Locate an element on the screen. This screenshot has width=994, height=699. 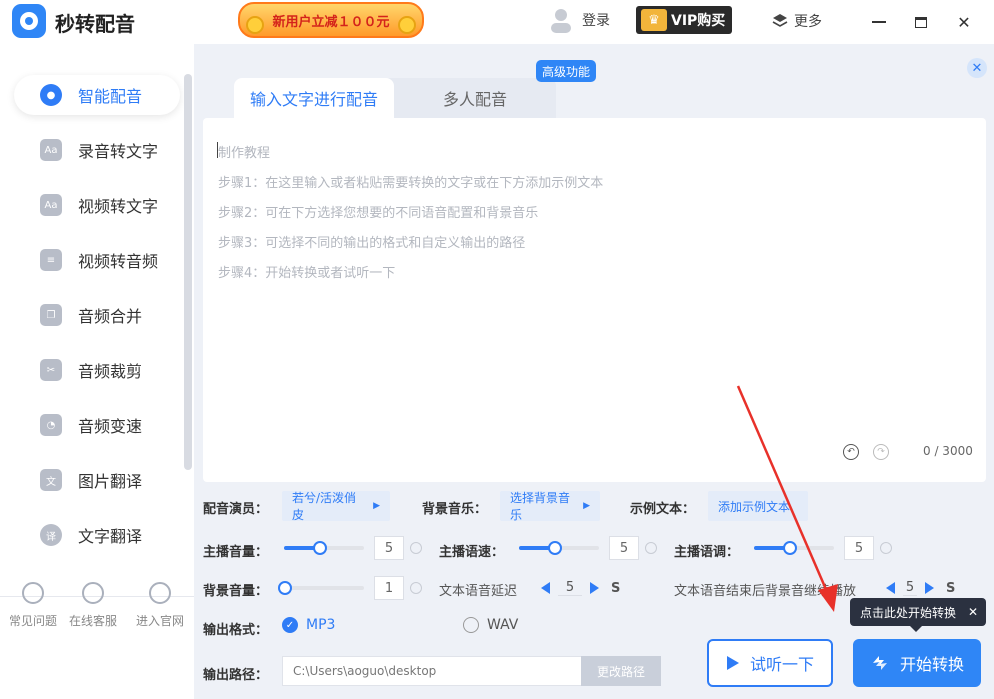
minimize-button is located at coordinates (879, 22).